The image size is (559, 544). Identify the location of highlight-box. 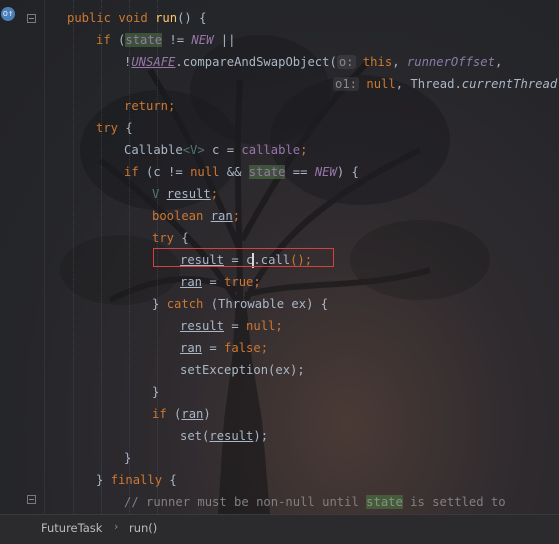
(243, 257).